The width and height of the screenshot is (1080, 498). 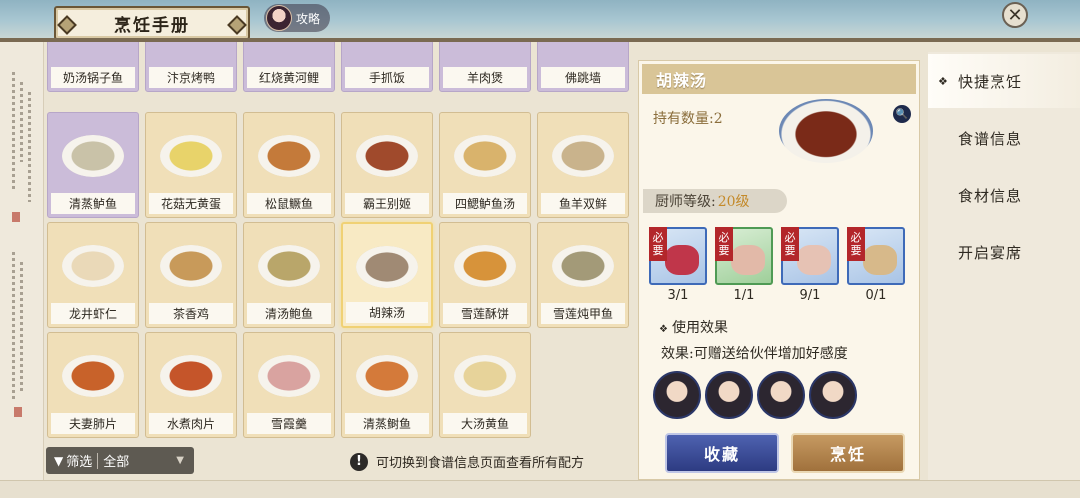 What do you see at coordinates (289, 165) in the screenshot?
I see `recipe-card: 松鼠鳜鱼` at bounding box center [289, 165].